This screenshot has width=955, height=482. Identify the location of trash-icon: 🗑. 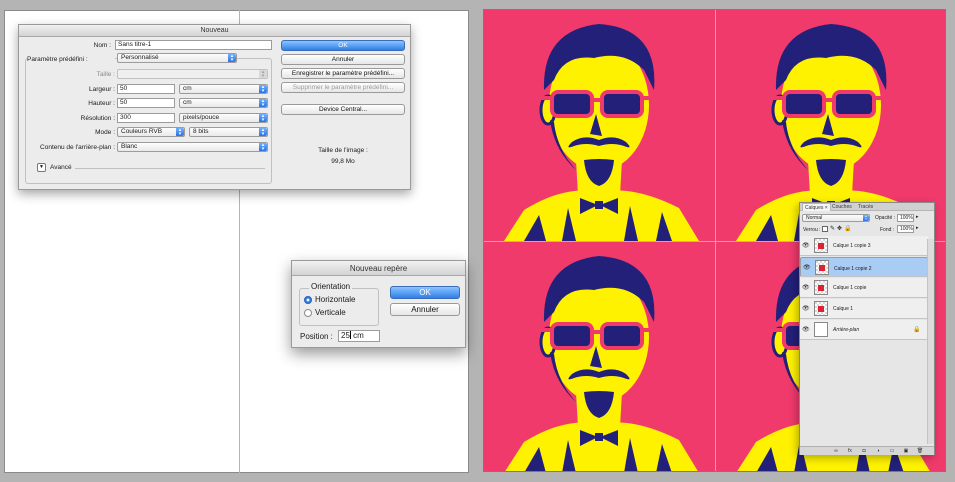
(920, 451).